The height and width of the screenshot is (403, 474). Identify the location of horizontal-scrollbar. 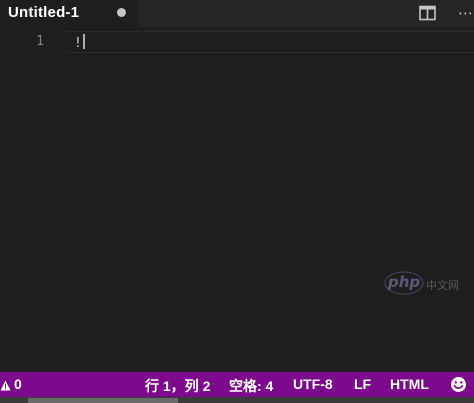
(103, 400).